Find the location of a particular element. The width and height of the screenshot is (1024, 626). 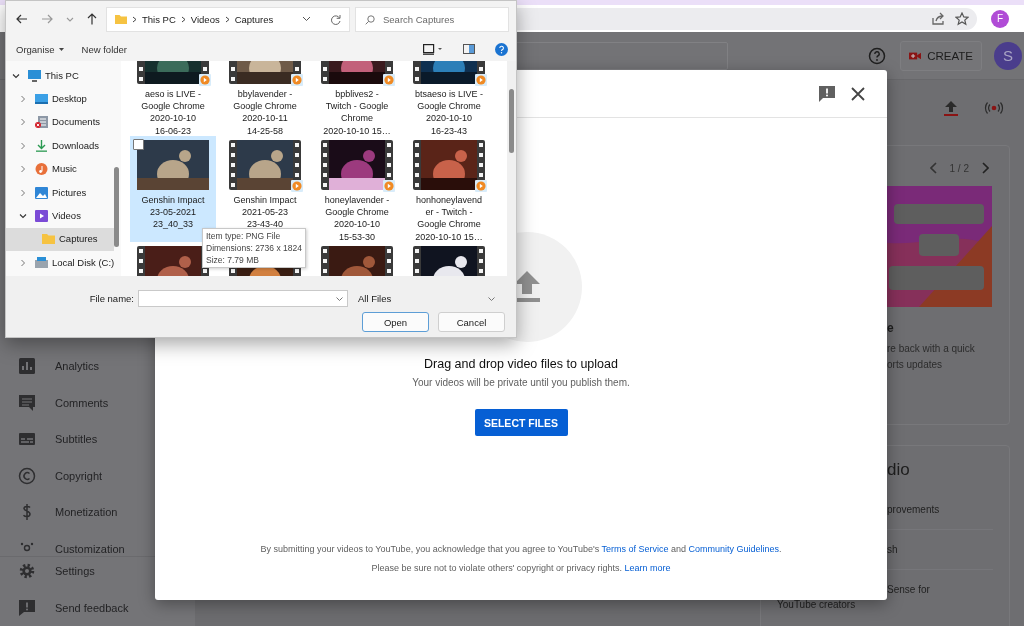

tree-item: This PC is located at coordinates (60, 76).